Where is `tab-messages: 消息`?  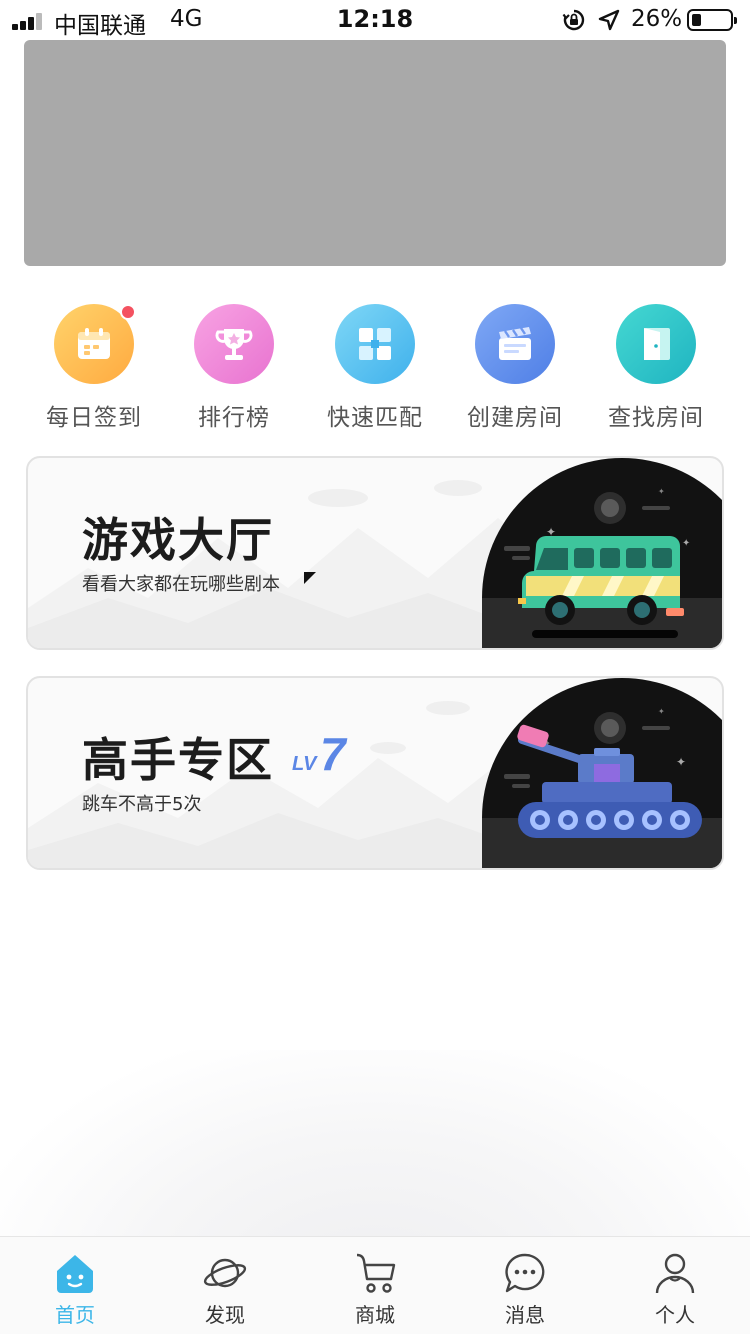
tab-messages: 消息 is located at coordinates (525, 1285).